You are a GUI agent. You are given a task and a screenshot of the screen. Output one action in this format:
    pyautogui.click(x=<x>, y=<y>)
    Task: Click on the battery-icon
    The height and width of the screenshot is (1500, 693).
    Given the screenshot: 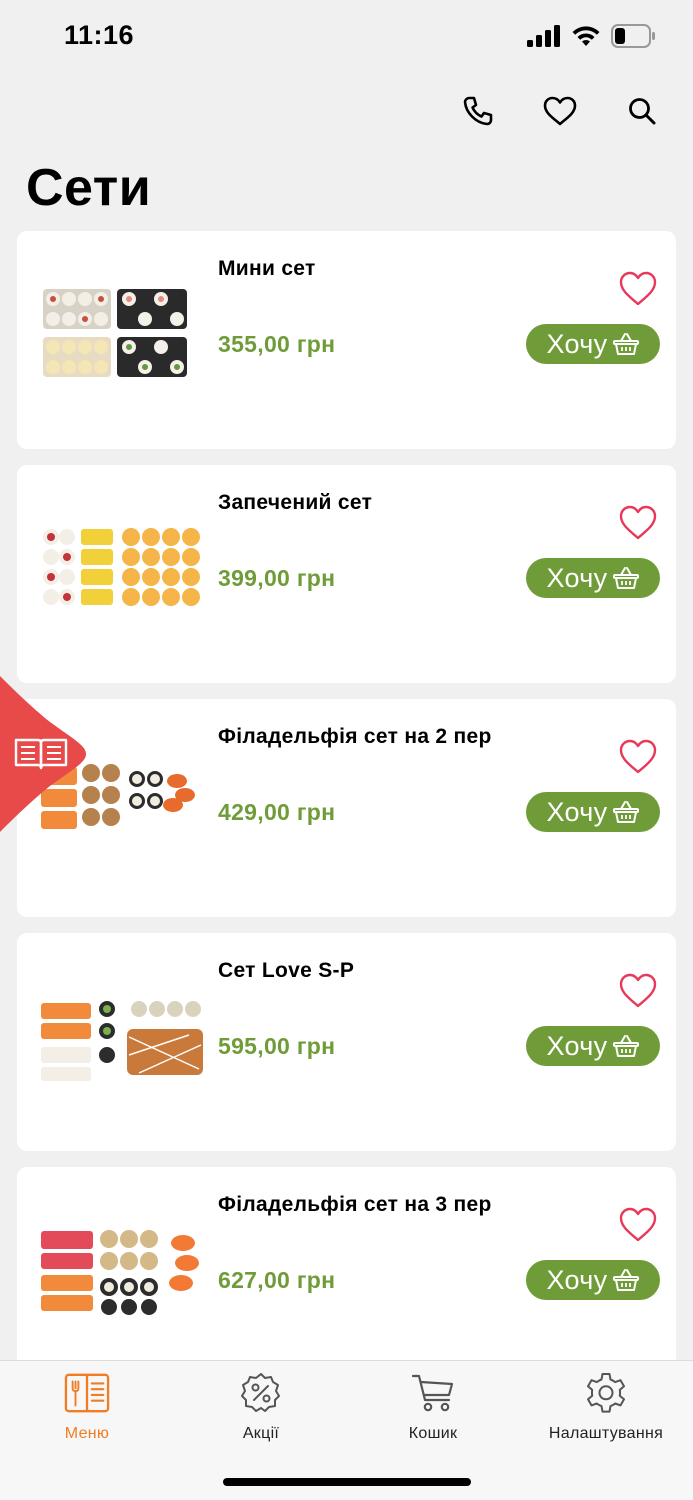 What is the action you would take?
    pyautogui.click(x=633, y=36)
    